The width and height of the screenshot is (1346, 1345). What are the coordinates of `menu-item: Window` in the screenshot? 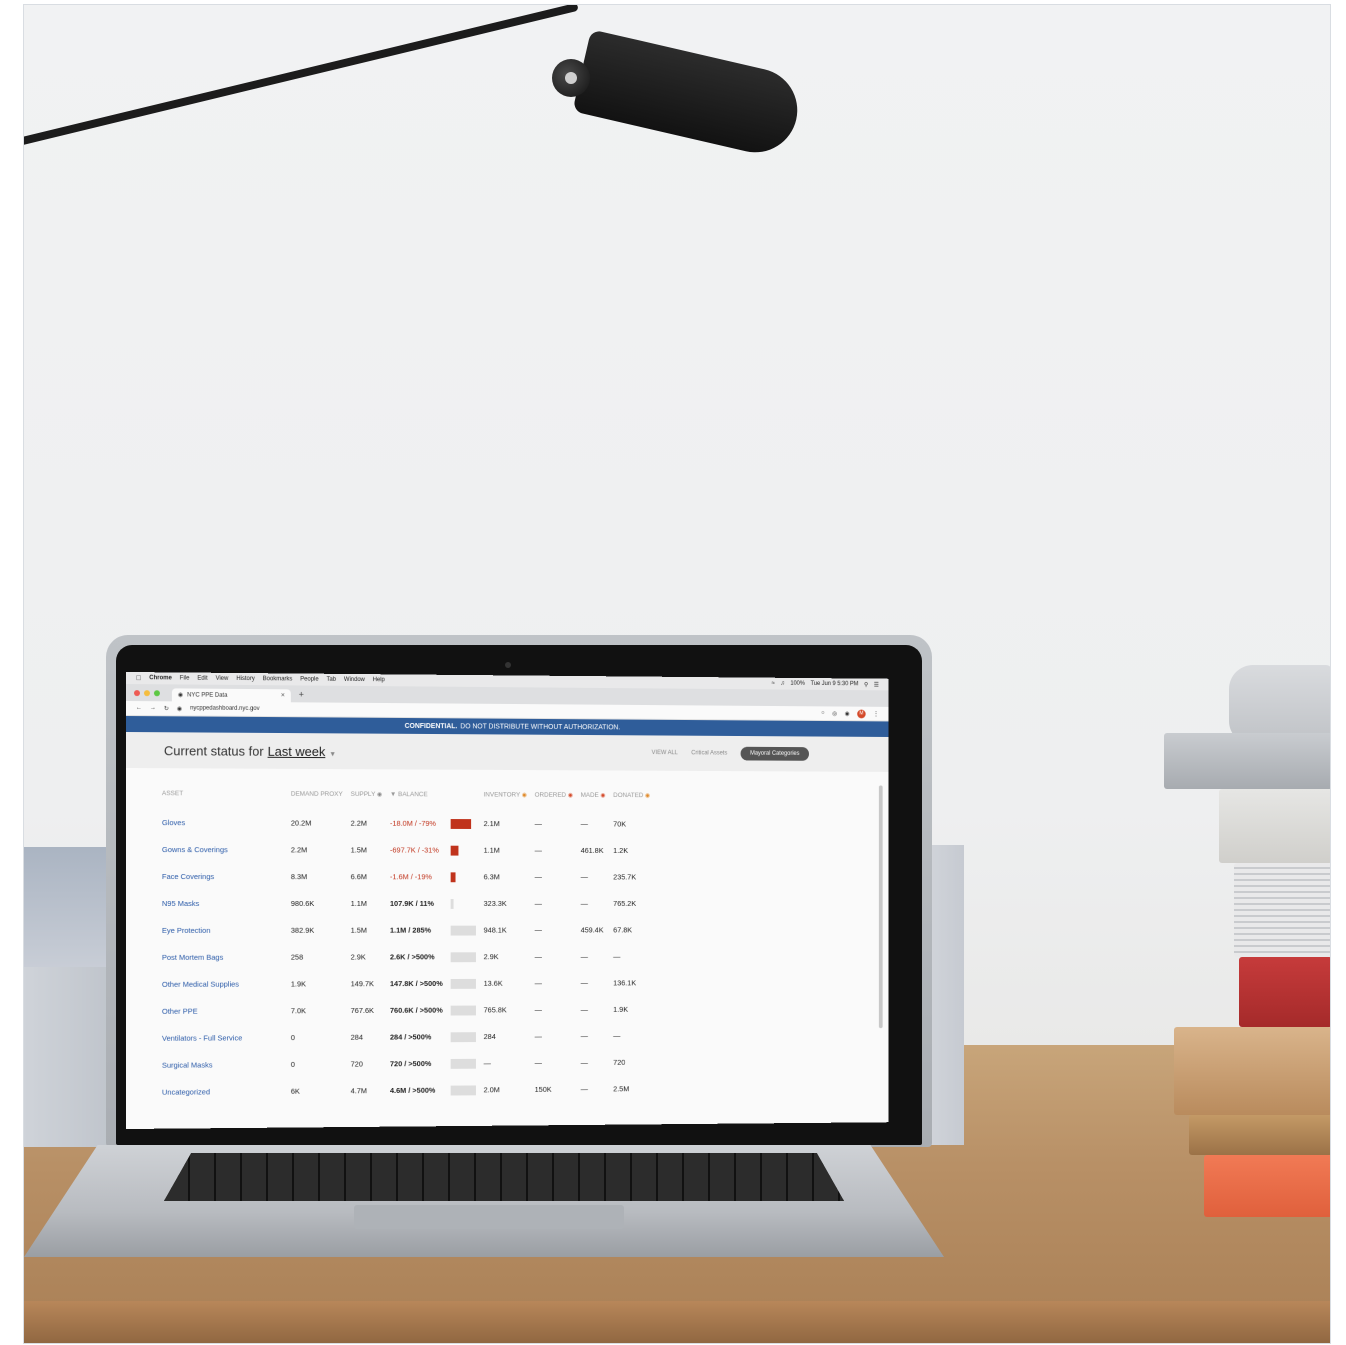 It's located at (354, 680).